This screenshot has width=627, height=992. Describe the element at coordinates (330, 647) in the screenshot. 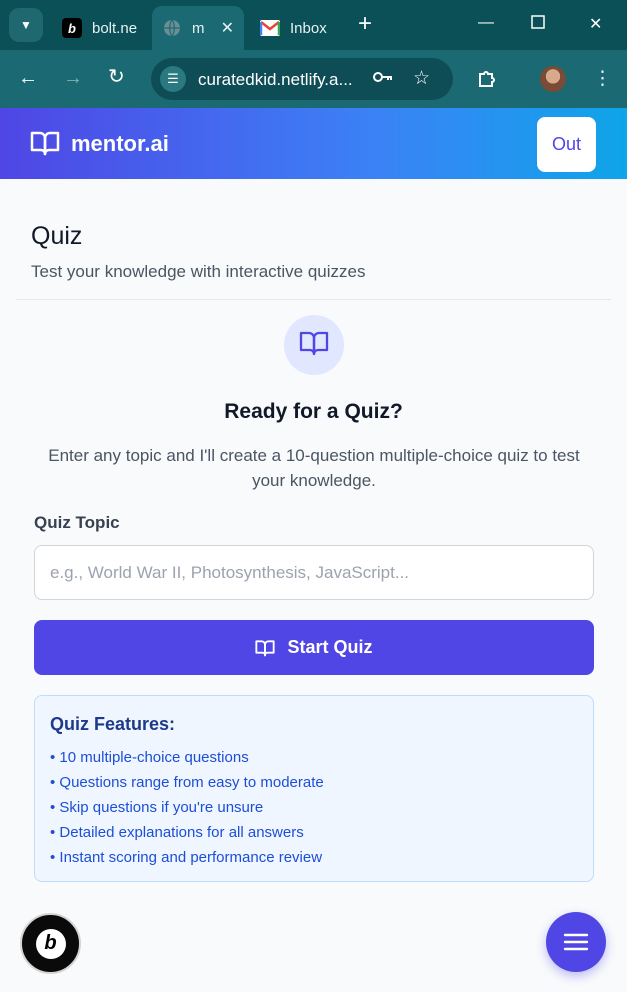

I see `start-quiz-label: Start Quiz` at that location.